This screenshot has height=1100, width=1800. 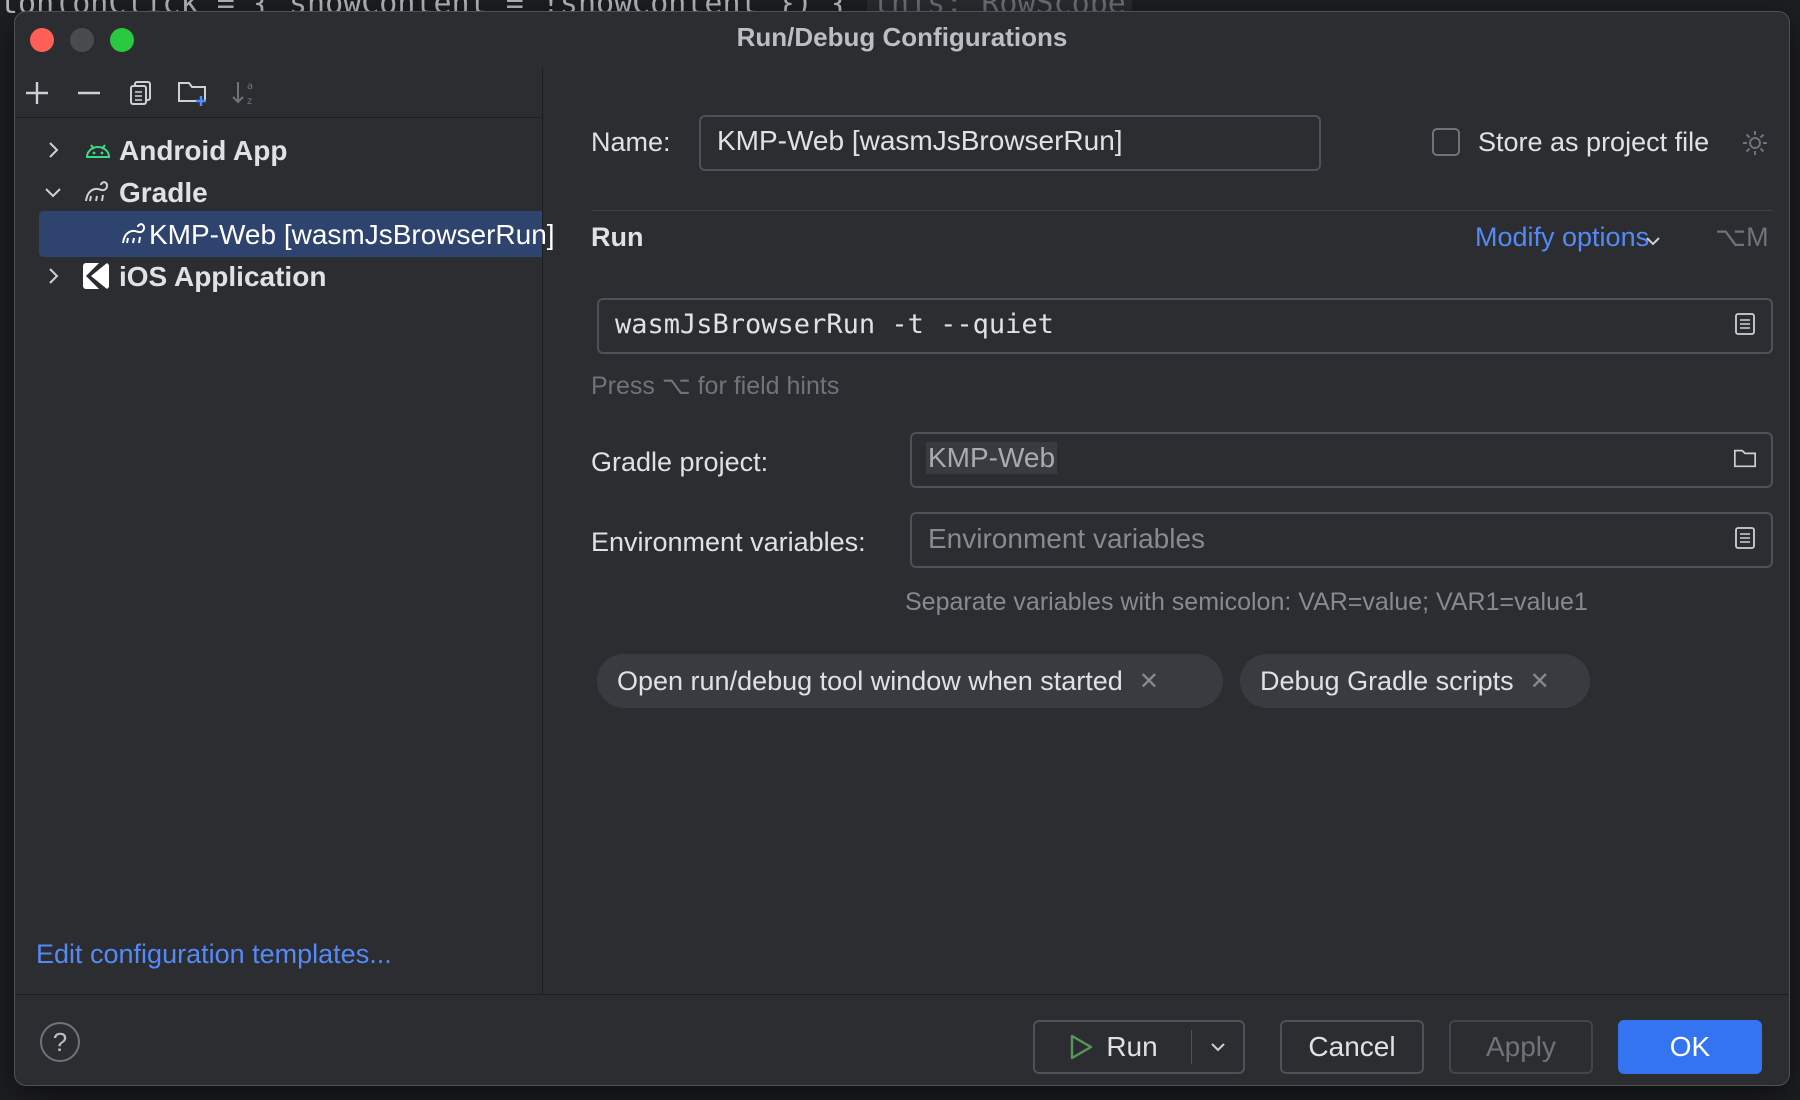 I want to click on chip-label: Debug Gradle scripts, so click(x=1387, y=680).